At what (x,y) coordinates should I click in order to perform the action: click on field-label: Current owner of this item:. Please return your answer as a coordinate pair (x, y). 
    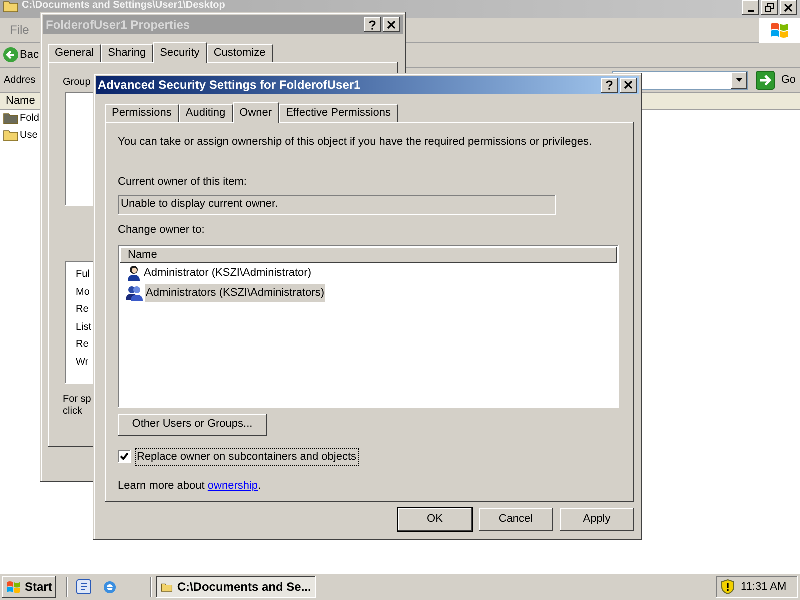
    Looking at the image, I should click on (182, 182).